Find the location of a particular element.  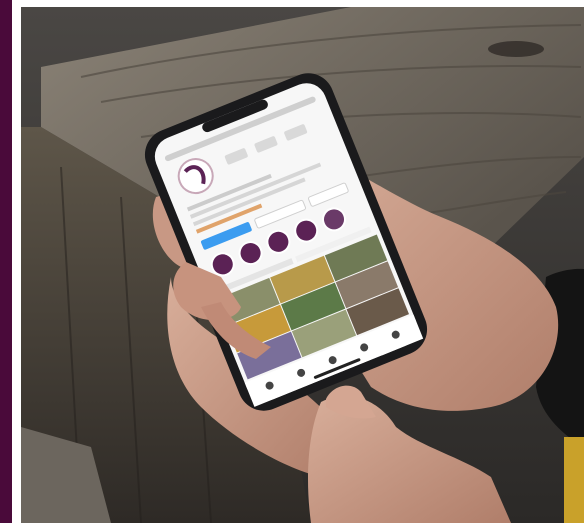

yellow-object is located at coordinates (574, 480).